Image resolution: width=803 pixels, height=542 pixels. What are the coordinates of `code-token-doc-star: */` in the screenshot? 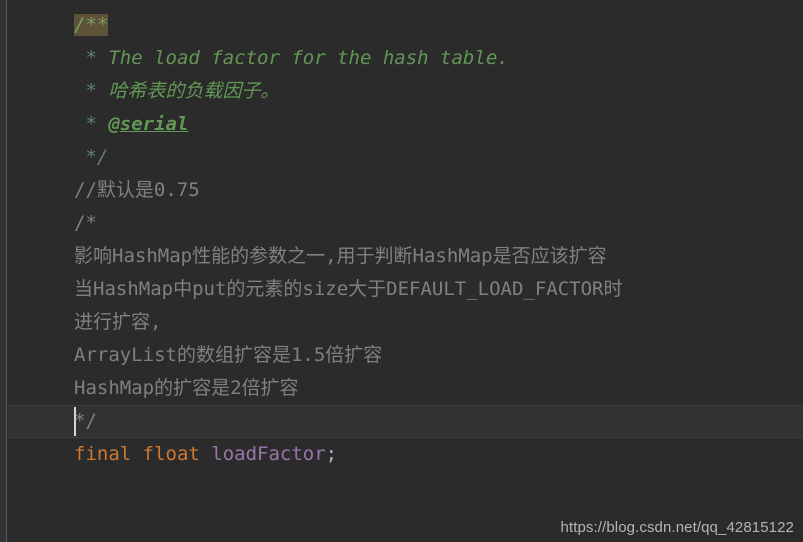 It's located at (91, 157).